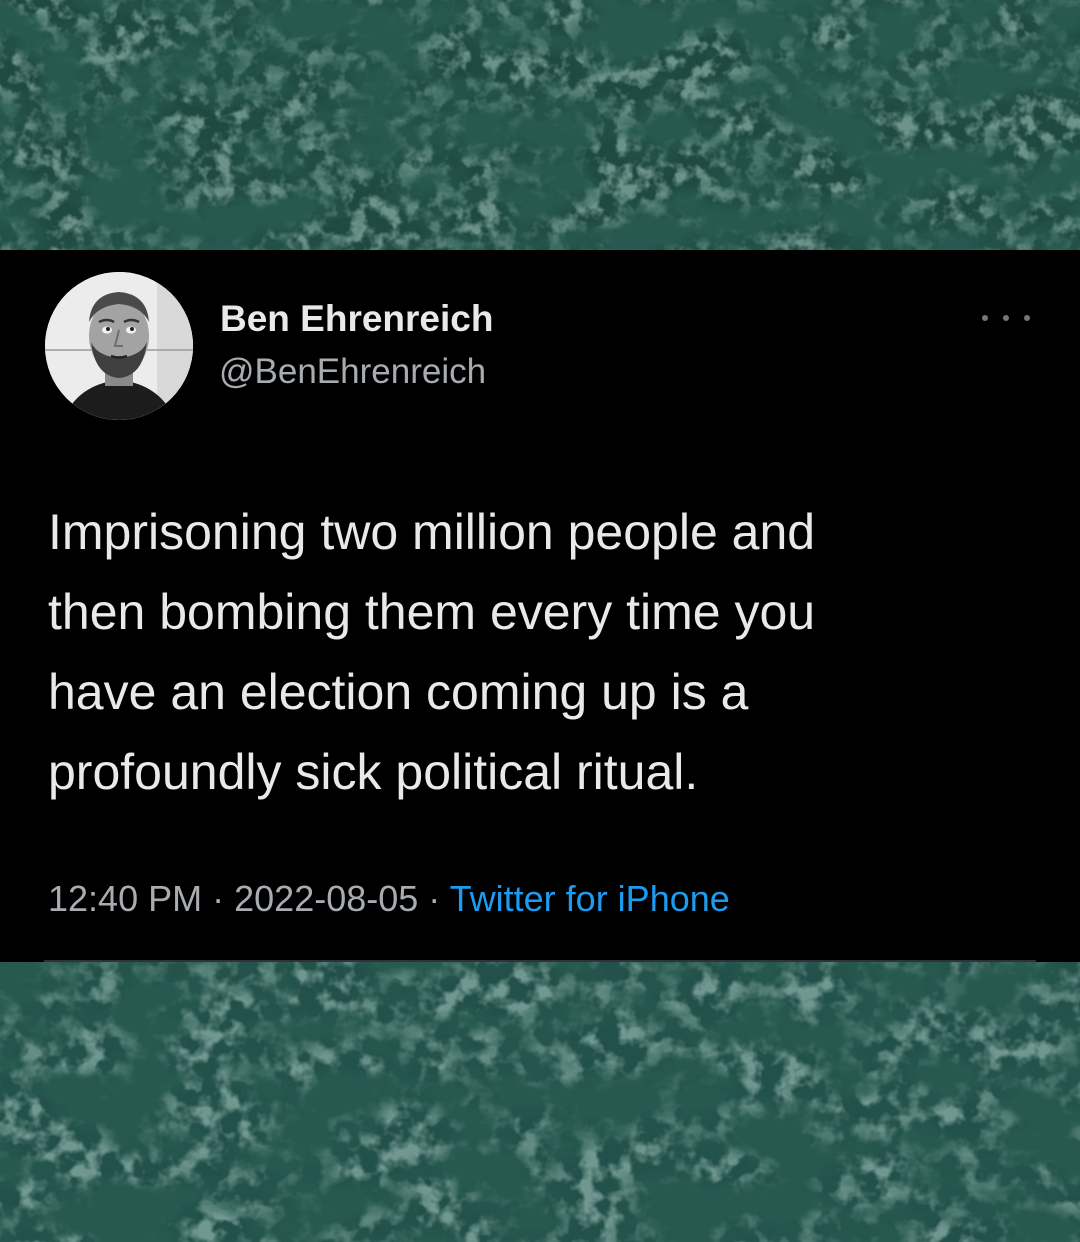 The image size is (1080, 1242). What do you see at coordinates (125, 898) in the screenshot?
I see `tweet-time: 12:40 PM` at bounding box center [125, 898].